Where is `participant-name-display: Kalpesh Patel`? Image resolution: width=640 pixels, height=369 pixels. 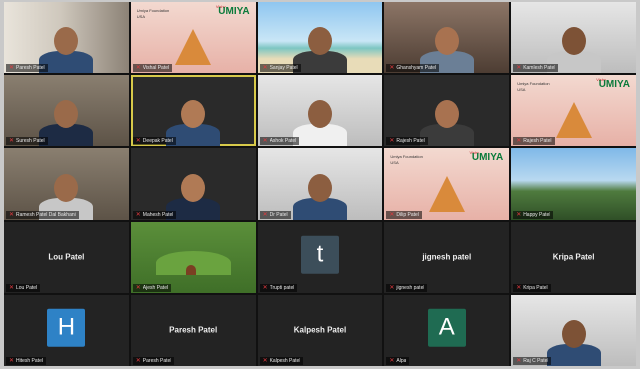
participant-name-display: Kalpesh Patel is located at coordinates (320, 330).